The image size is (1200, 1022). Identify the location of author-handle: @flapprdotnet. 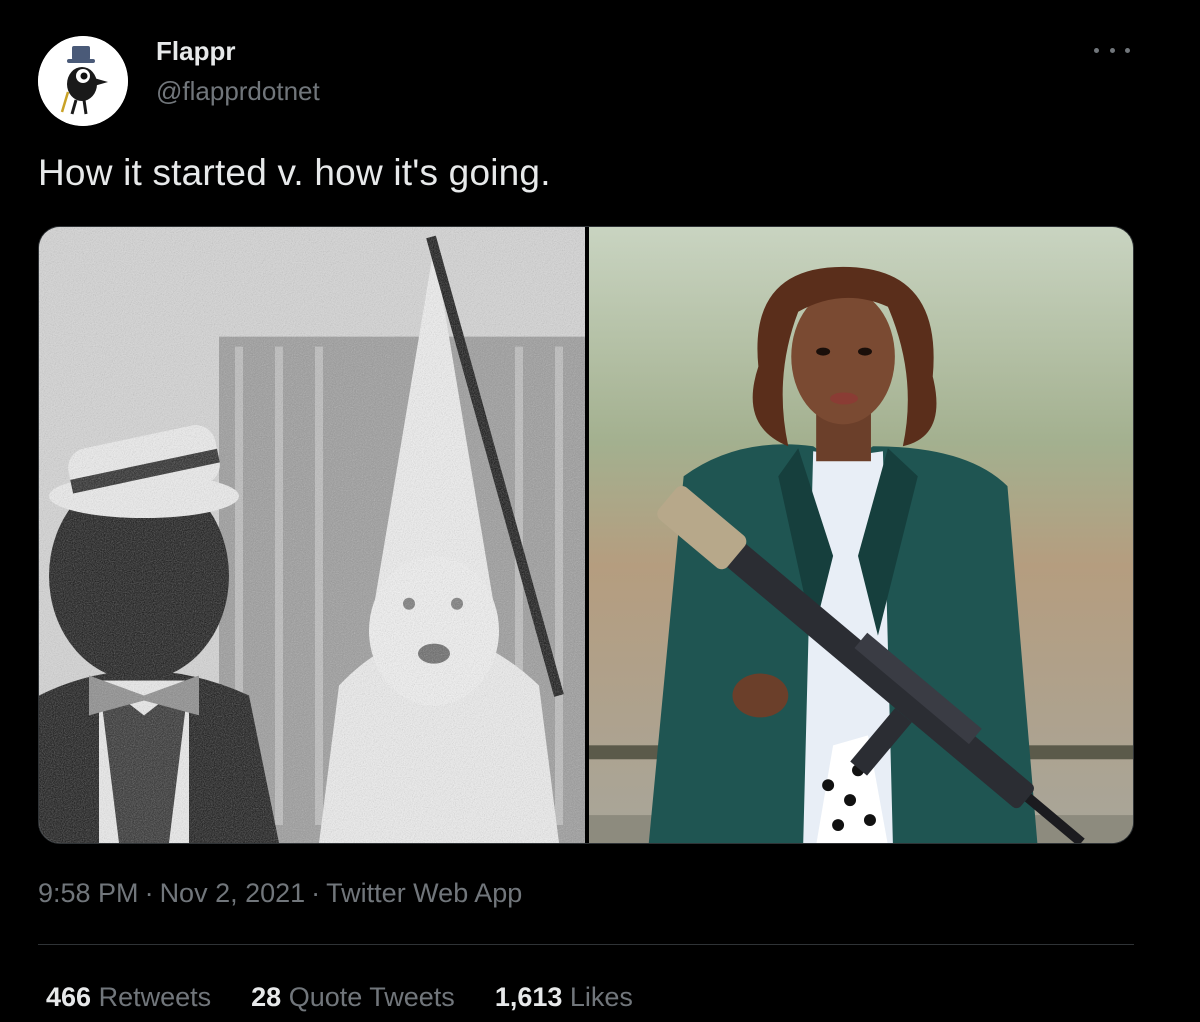
(238, 91).